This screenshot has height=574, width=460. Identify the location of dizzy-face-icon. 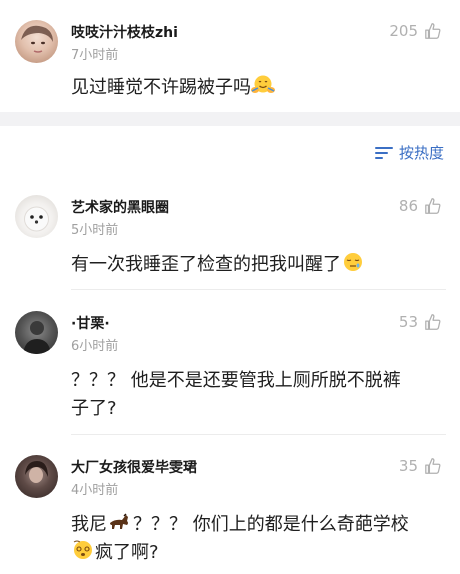
(82, 549).